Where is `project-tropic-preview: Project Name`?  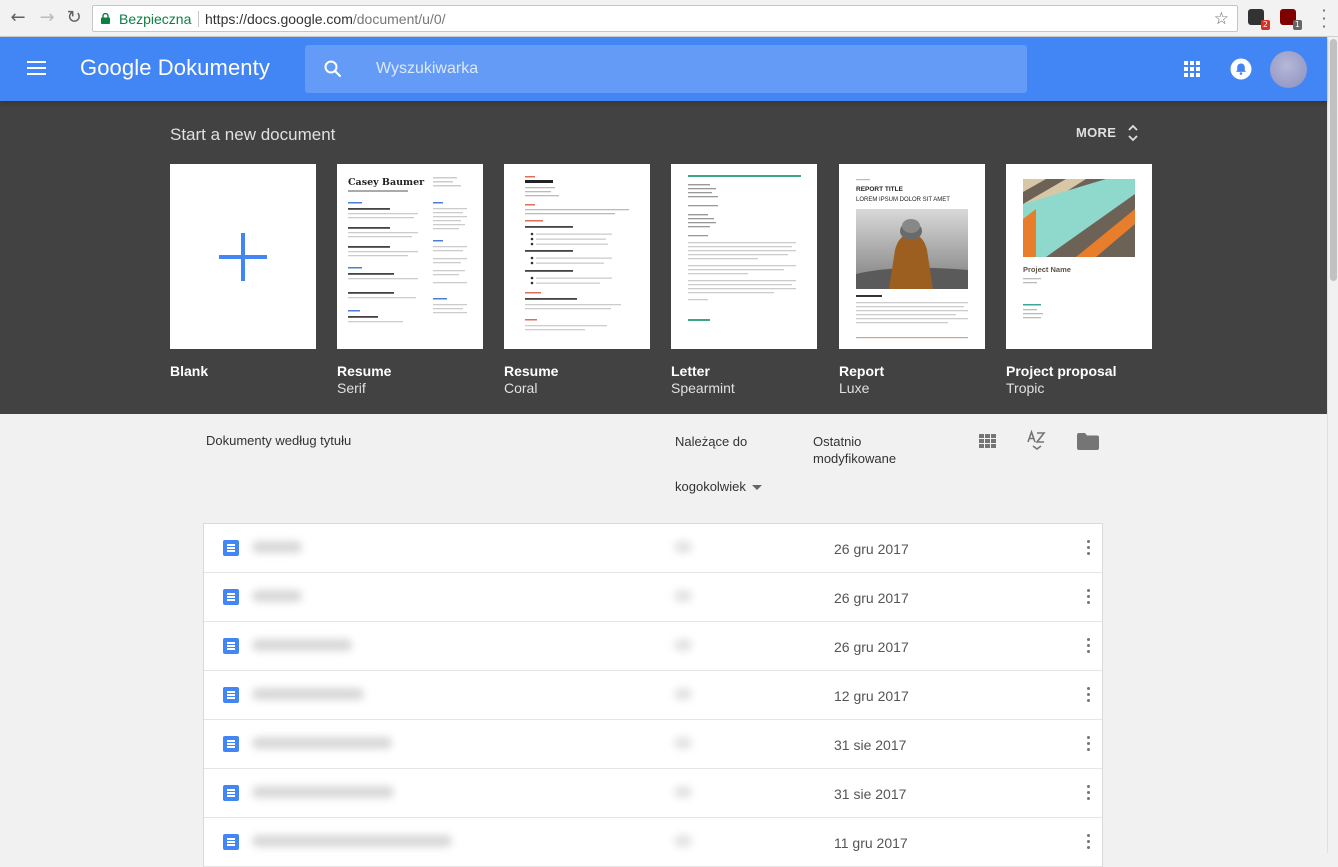
project-tropic-preview: Project Name is located at coordinates (1079, 249).